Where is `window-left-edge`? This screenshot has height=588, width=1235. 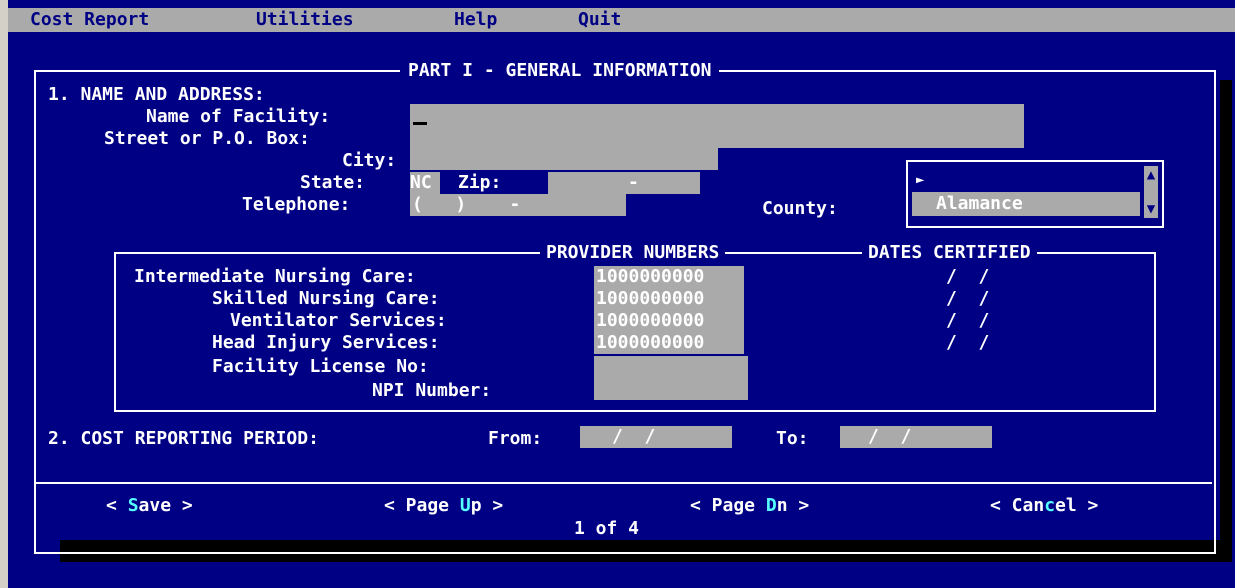
window-left-edge is located at coordinates (4, 294).